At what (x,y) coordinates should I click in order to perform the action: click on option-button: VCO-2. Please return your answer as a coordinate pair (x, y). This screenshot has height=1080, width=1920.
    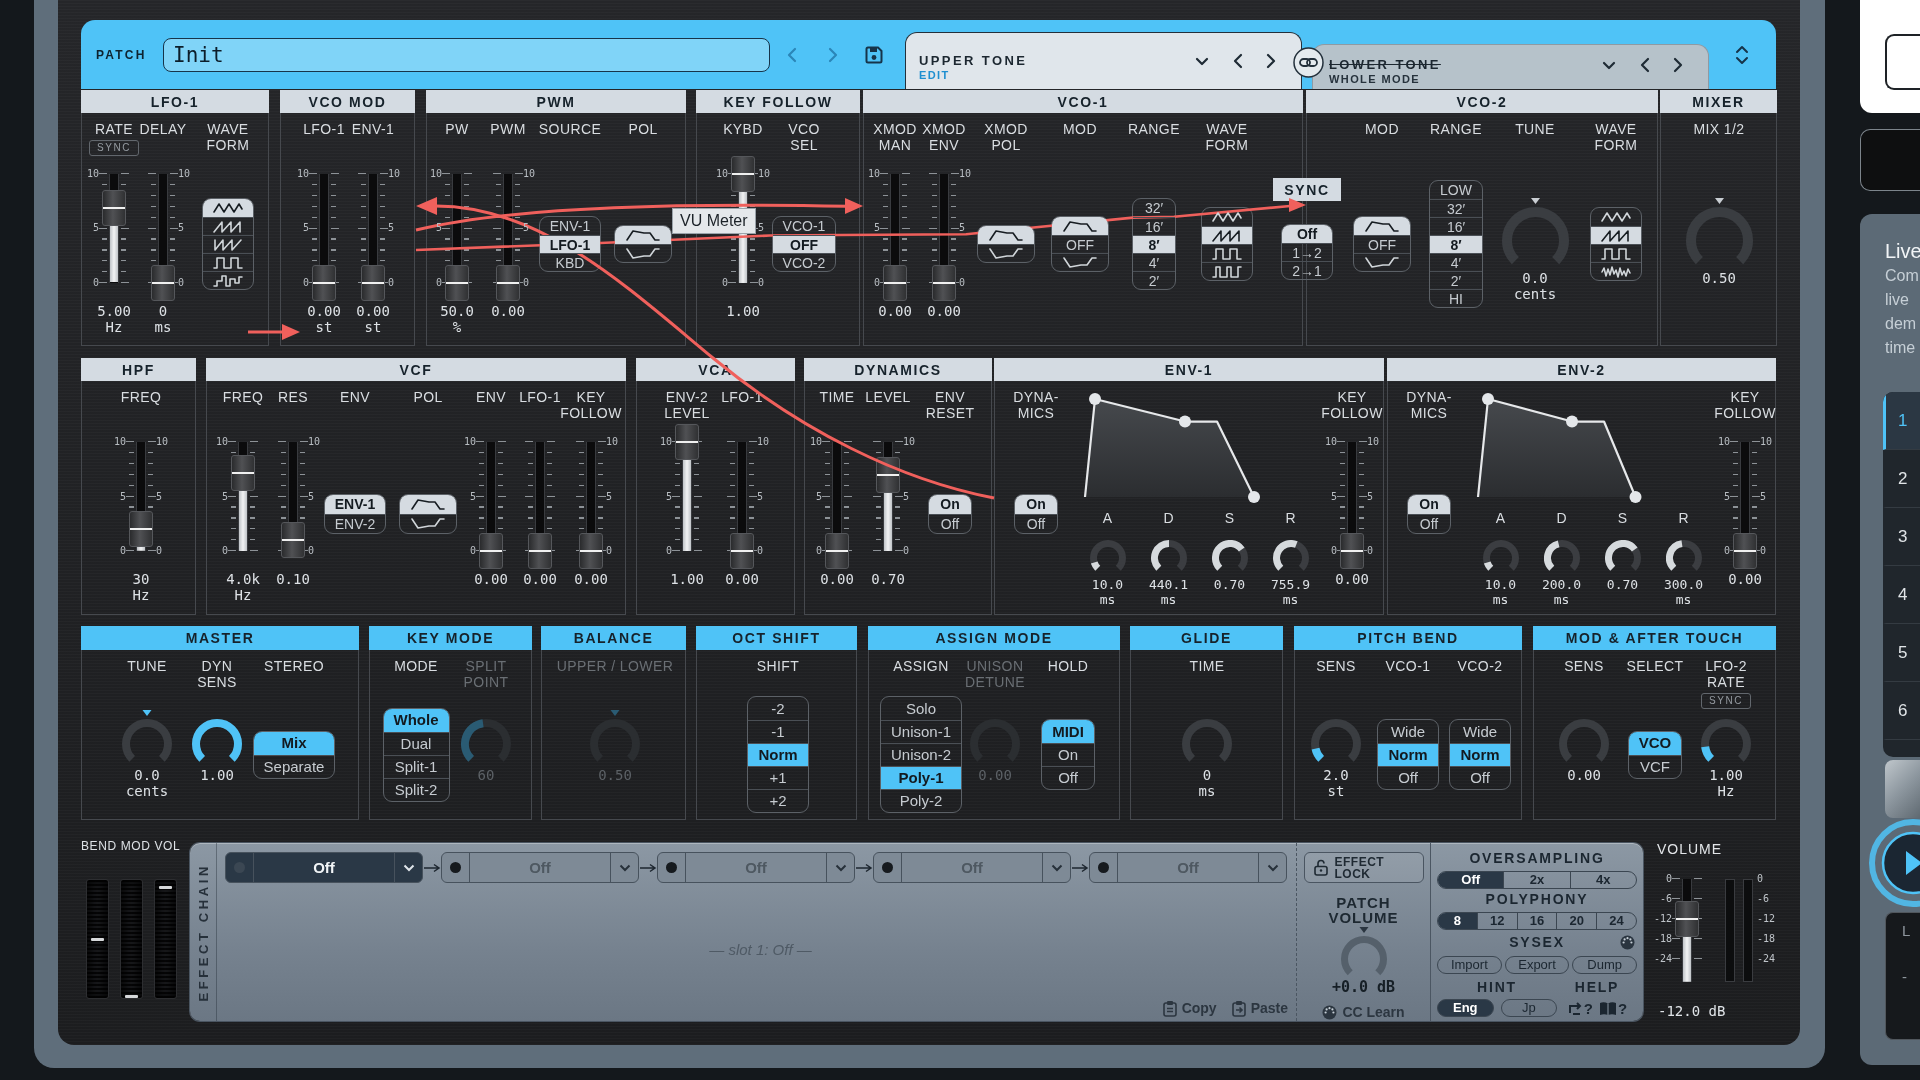
    Looking at the image, I should click on (804, 262).